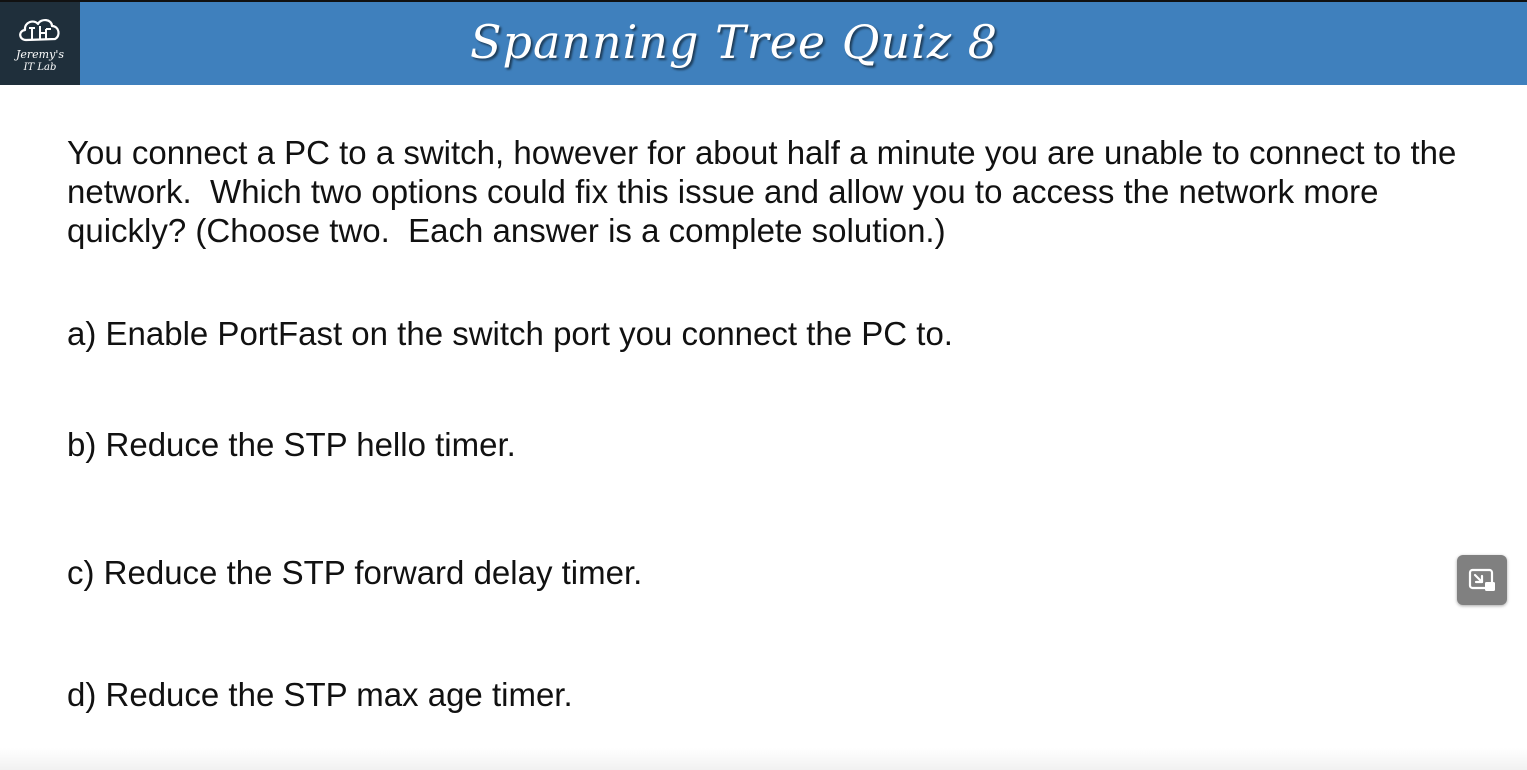 The image size is (1527, 770). I want to click on logo-text: Jeremy's IT Lab, so click(40, 61).